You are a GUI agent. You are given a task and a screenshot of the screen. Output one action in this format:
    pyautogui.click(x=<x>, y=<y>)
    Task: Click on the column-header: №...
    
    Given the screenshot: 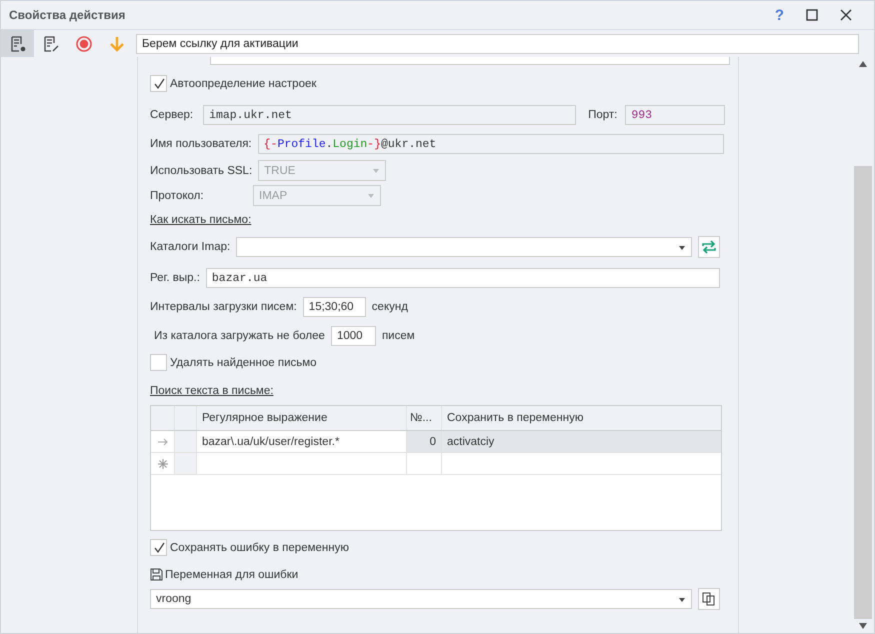 What is the action you would take?
    pyautogui.click(x=424, y=418)
    